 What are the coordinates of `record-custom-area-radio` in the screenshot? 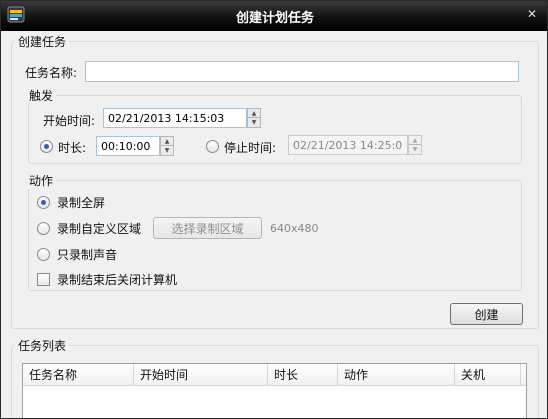 It's located at (43, 228).